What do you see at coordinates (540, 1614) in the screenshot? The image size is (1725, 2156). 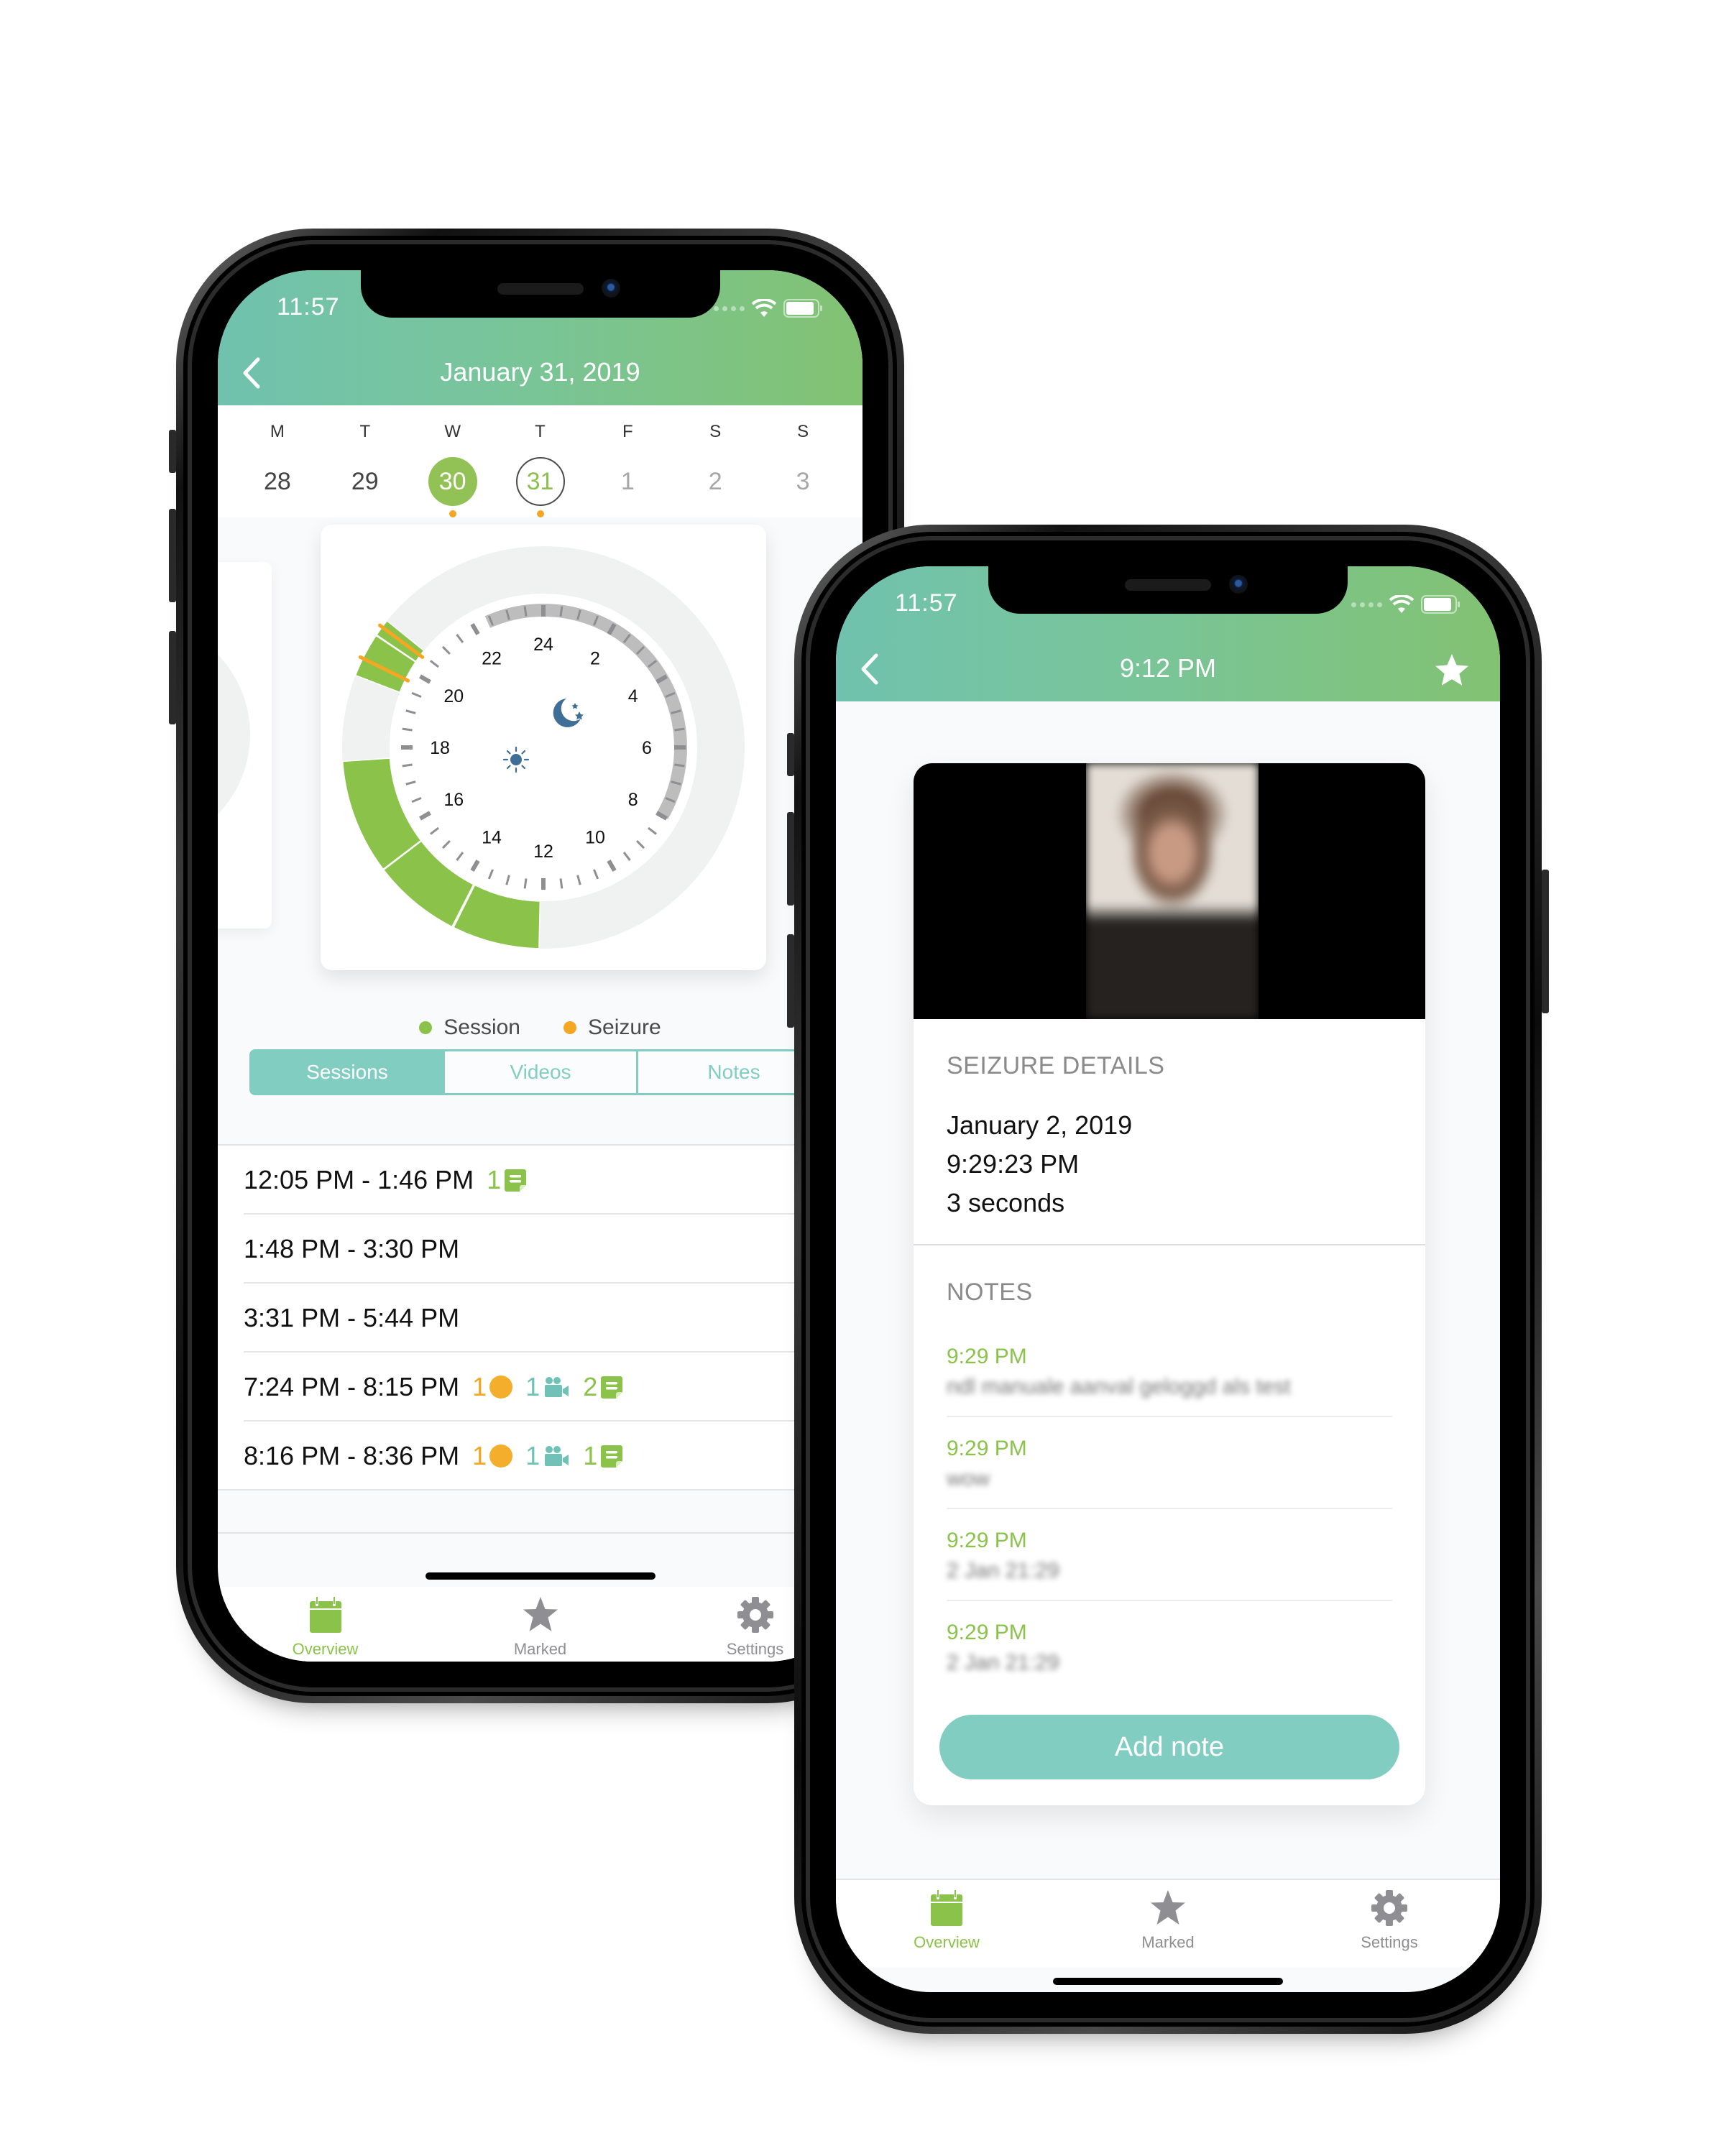 I see `star-icon` at bounding box center [540, 1614].